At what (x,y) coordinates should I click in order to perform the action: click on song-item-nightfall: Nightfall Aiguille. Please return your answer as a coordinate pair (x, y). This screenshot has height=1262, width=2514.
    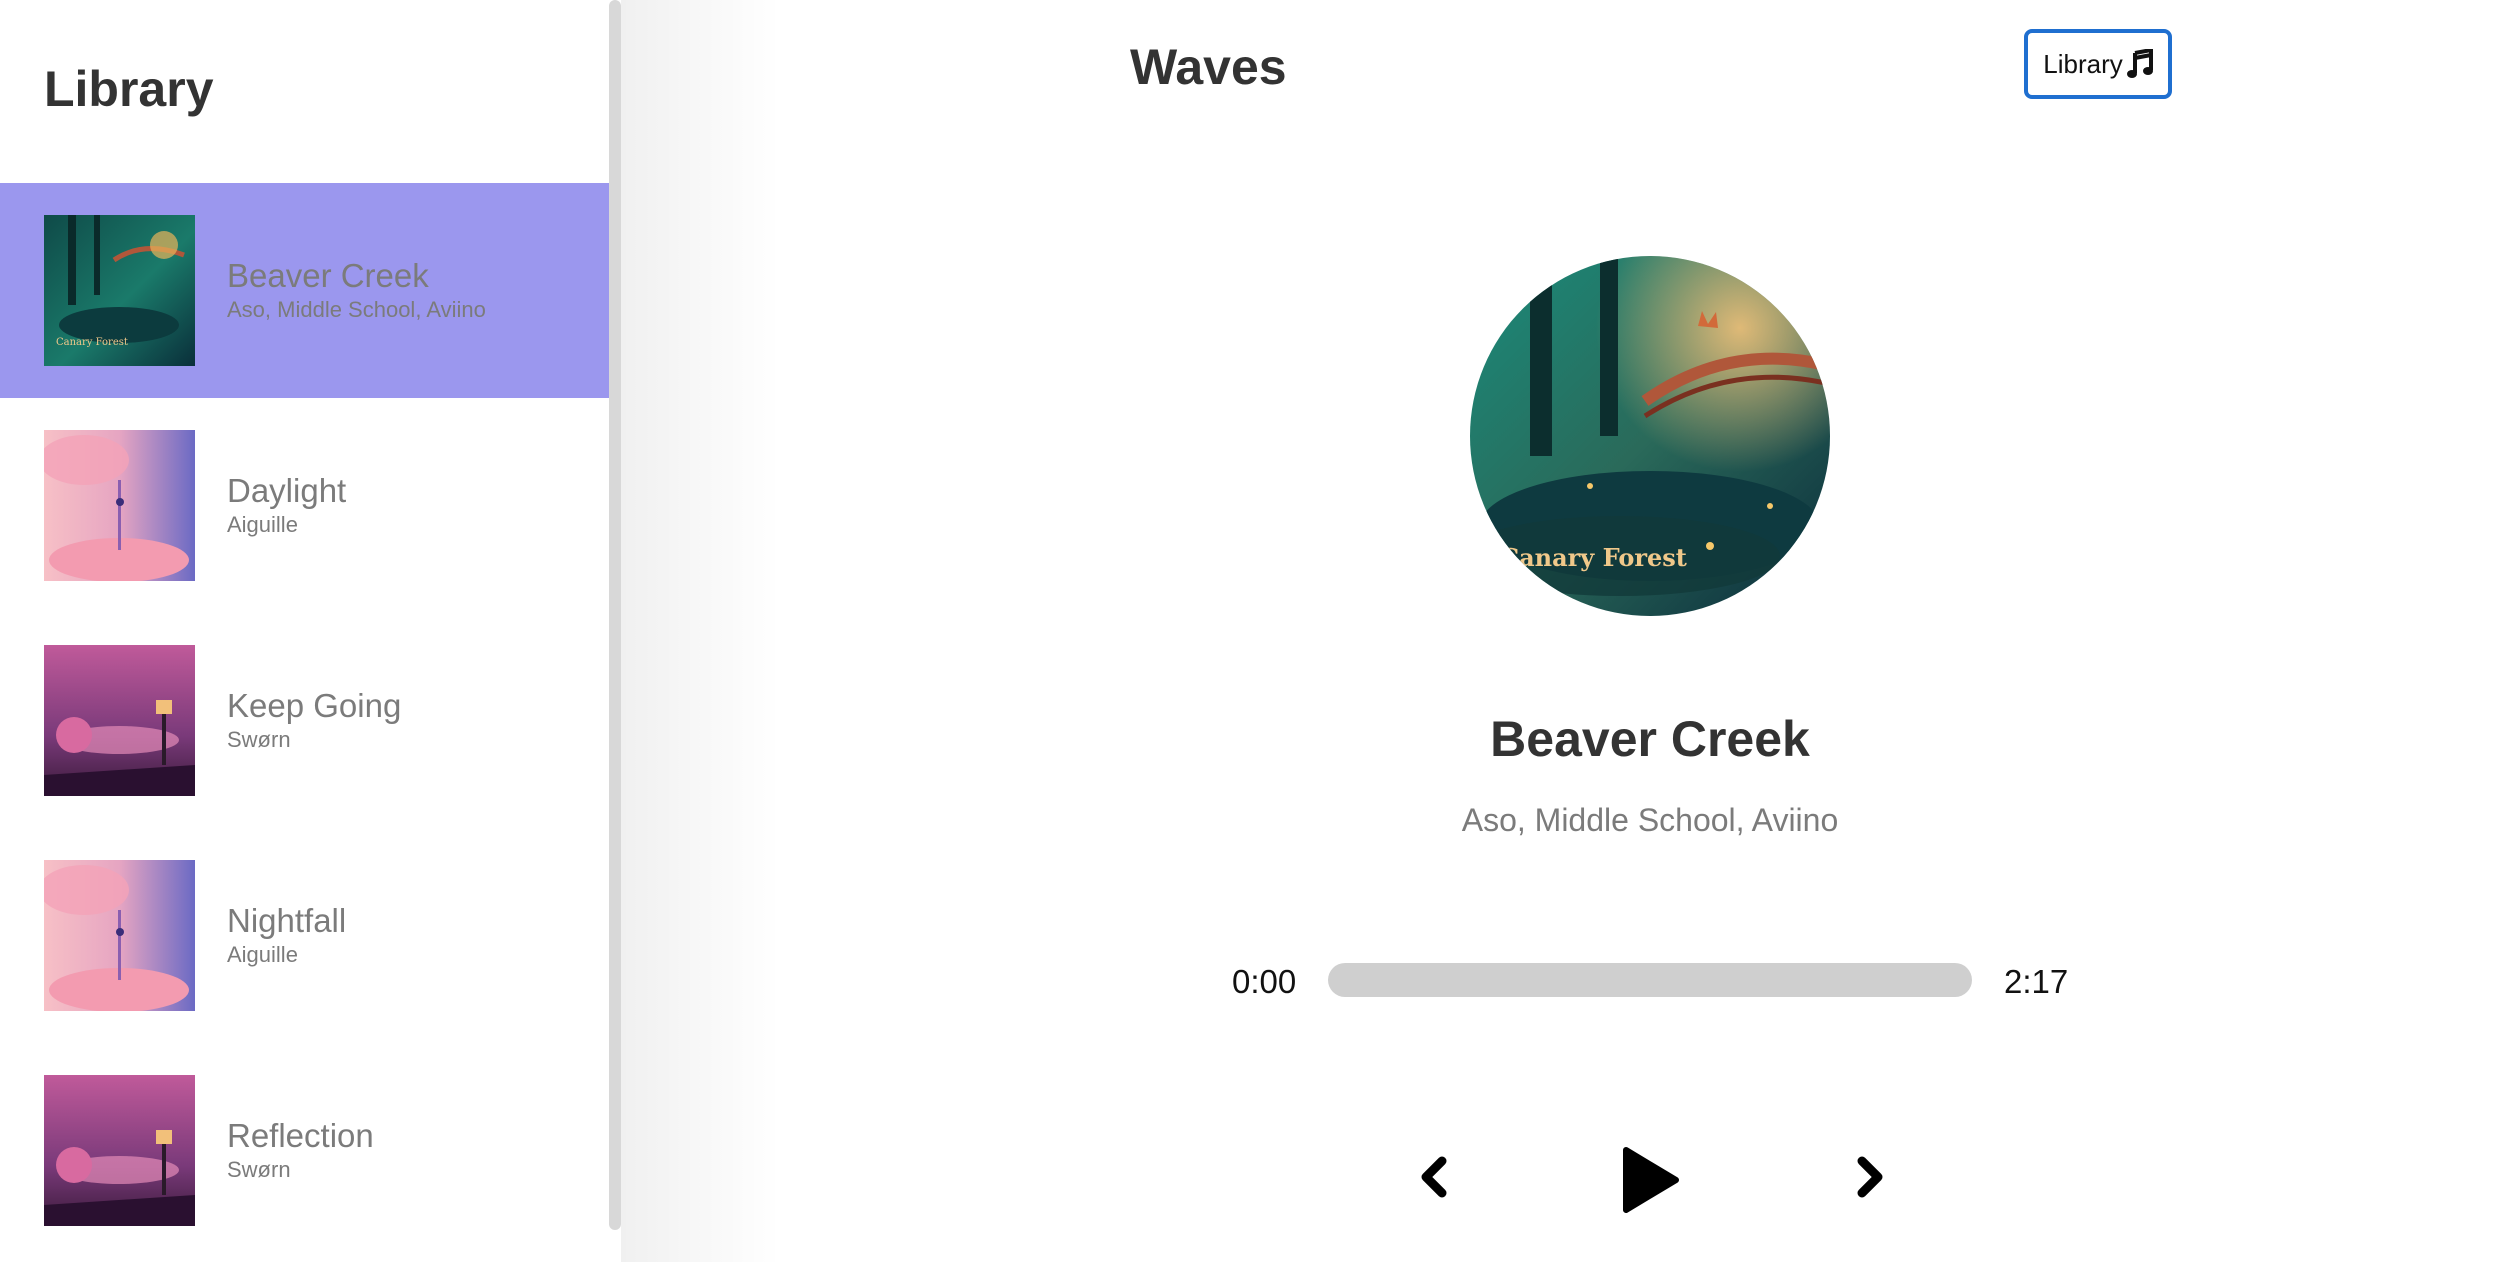
    Looking at the image, I should click on (305, 935).